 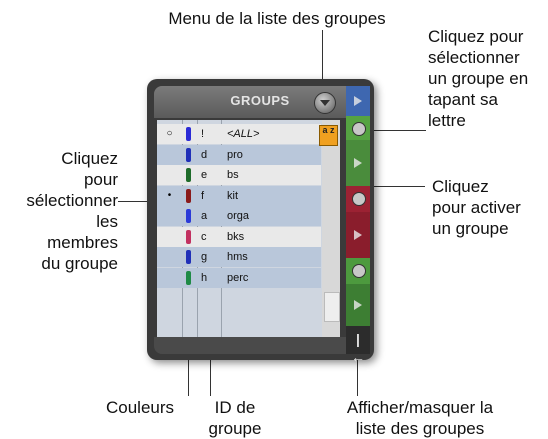 I want to click on group-list-scrollbar, so click(x=331, y=228).